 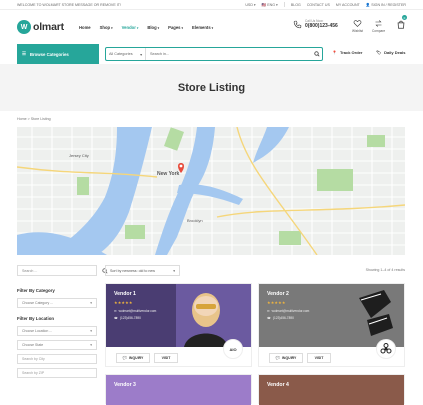 I want to click on daily-deals-link: 🏷 Daily Deals, so click(x=390, y=52).